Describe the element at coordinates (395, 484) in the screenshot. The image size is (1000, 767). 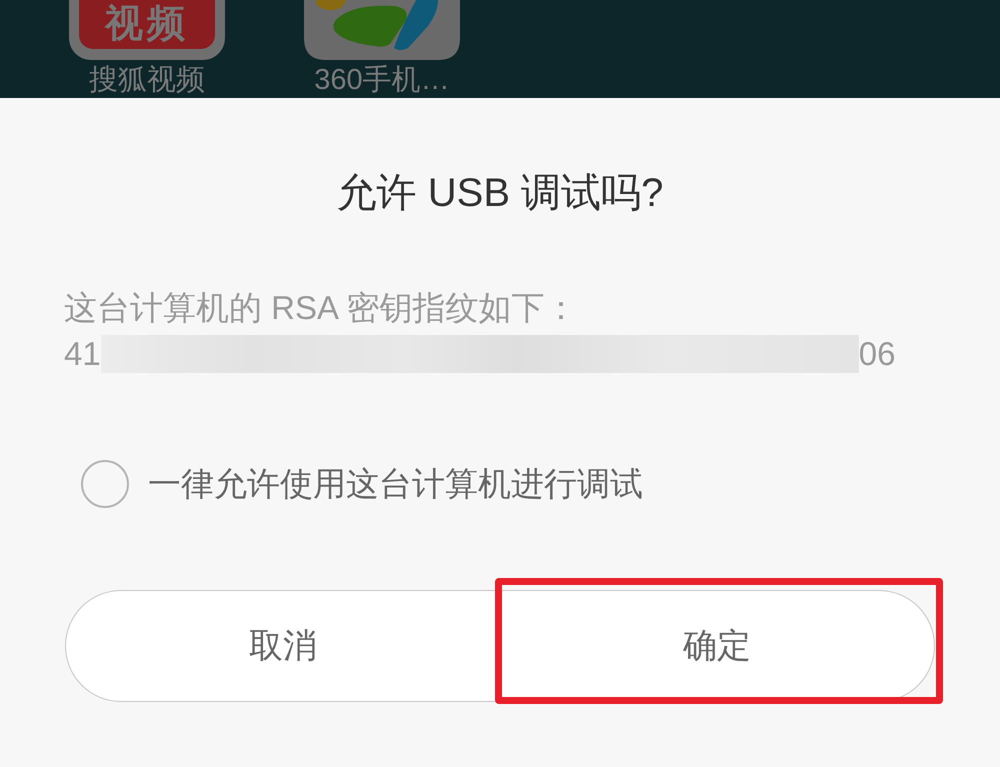
I see `checkbox-label: 一律允许使用这台计算机进行调试` at that location.